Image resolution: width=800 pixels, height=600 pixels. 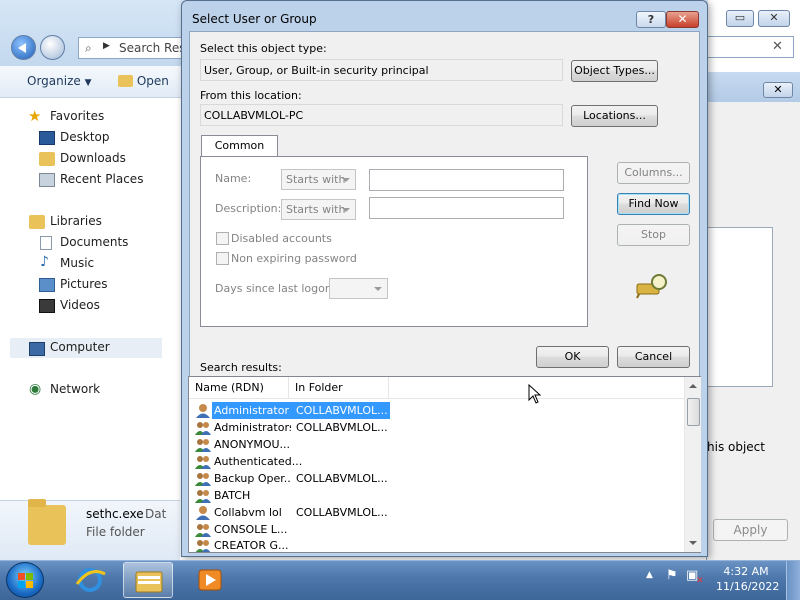 I want to click on chevron-right-icon: ▶, so click(x=106, y=46).